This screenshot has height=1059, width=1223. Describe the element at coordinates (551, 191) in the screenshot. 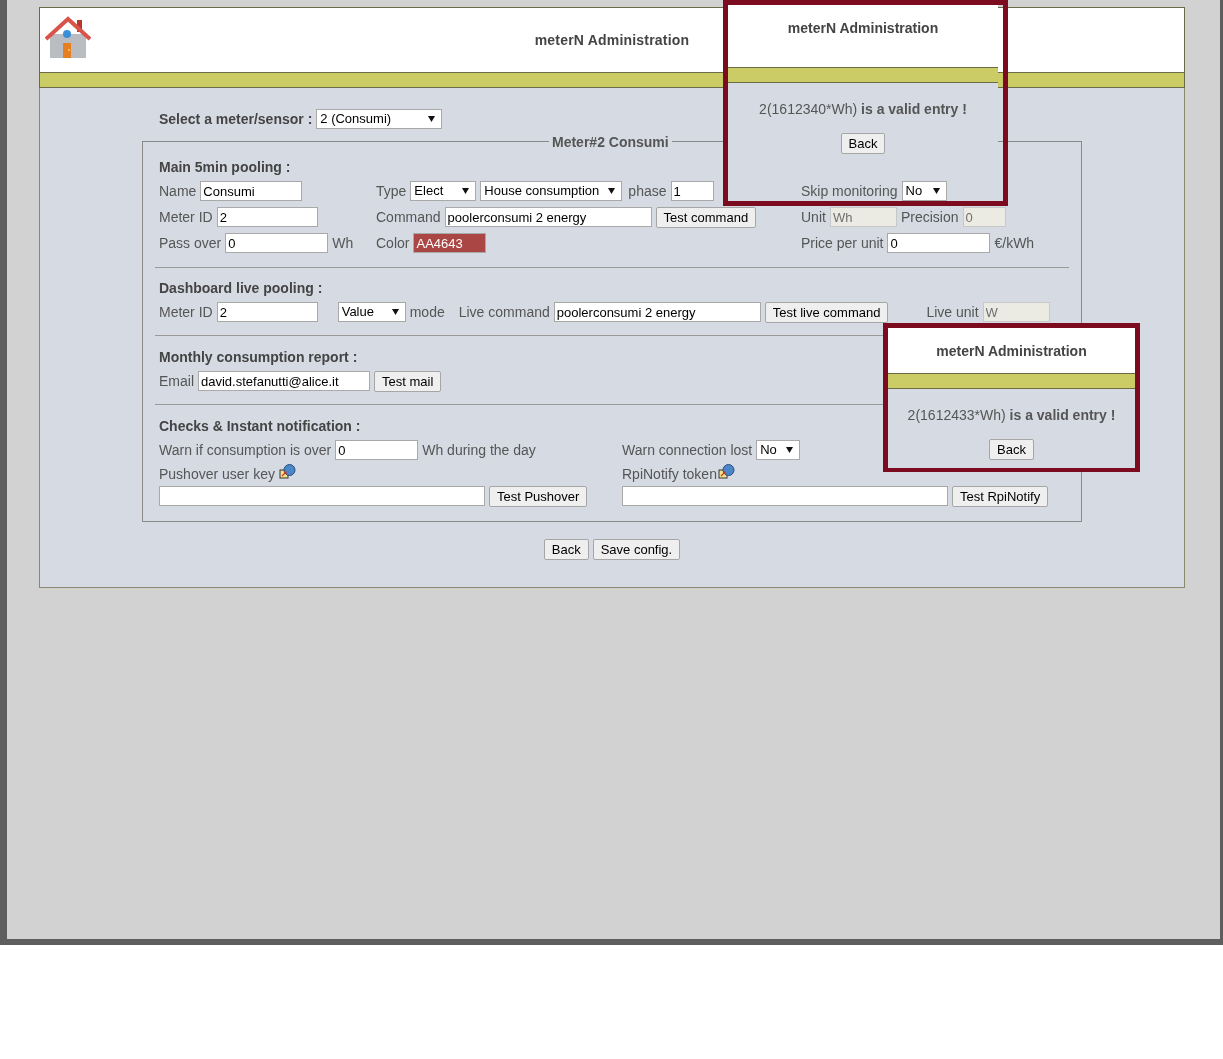

I see `type-detail-select: House consumption` at that location.